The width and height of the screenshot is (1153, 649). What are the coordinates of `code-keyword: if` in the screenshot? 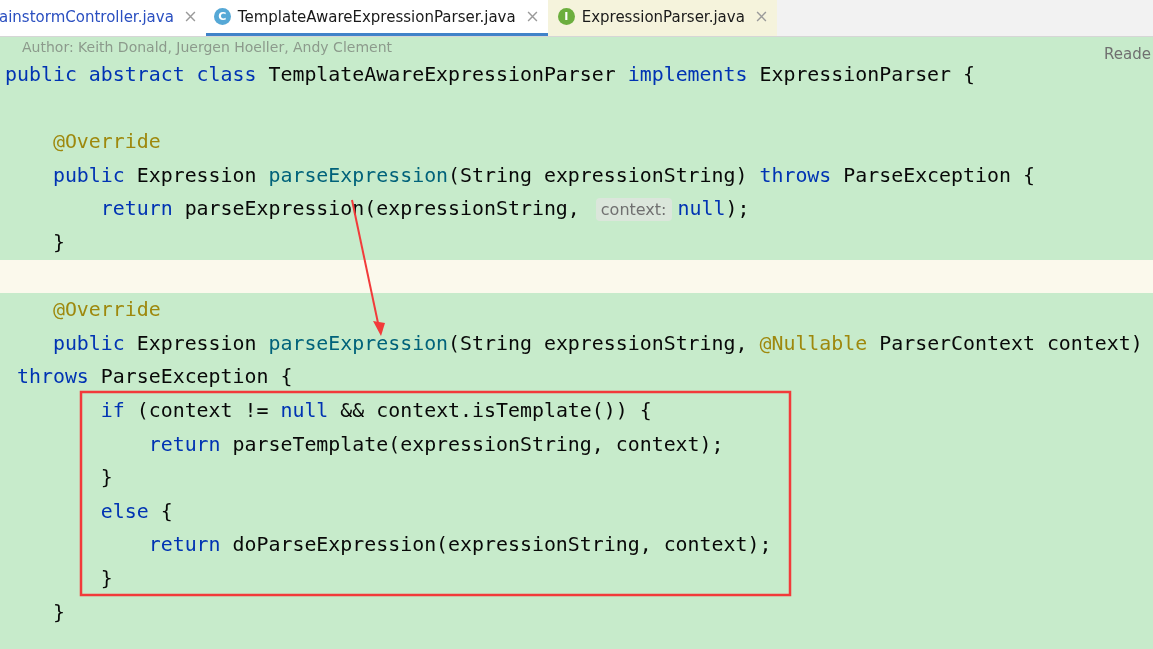 It's located at (112, 410).